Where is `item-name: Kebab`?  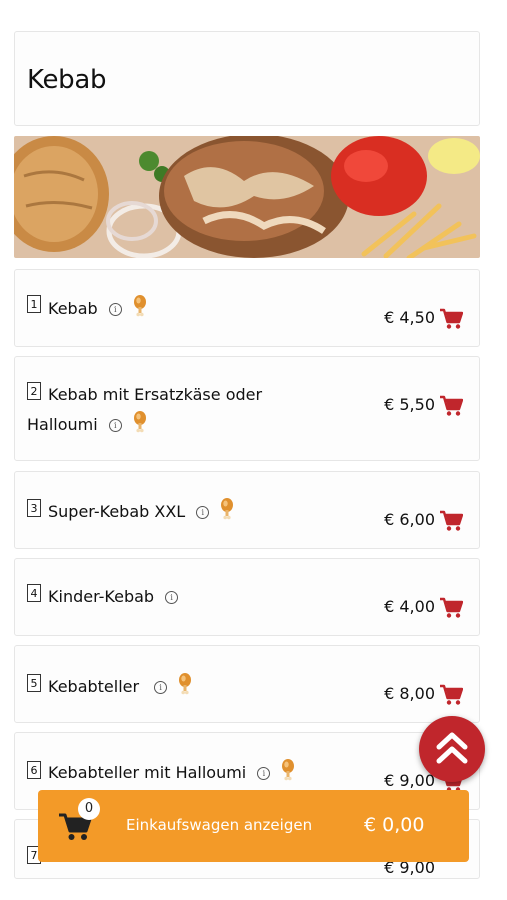 item-name: Kebab is located at coordinates (73, 308).